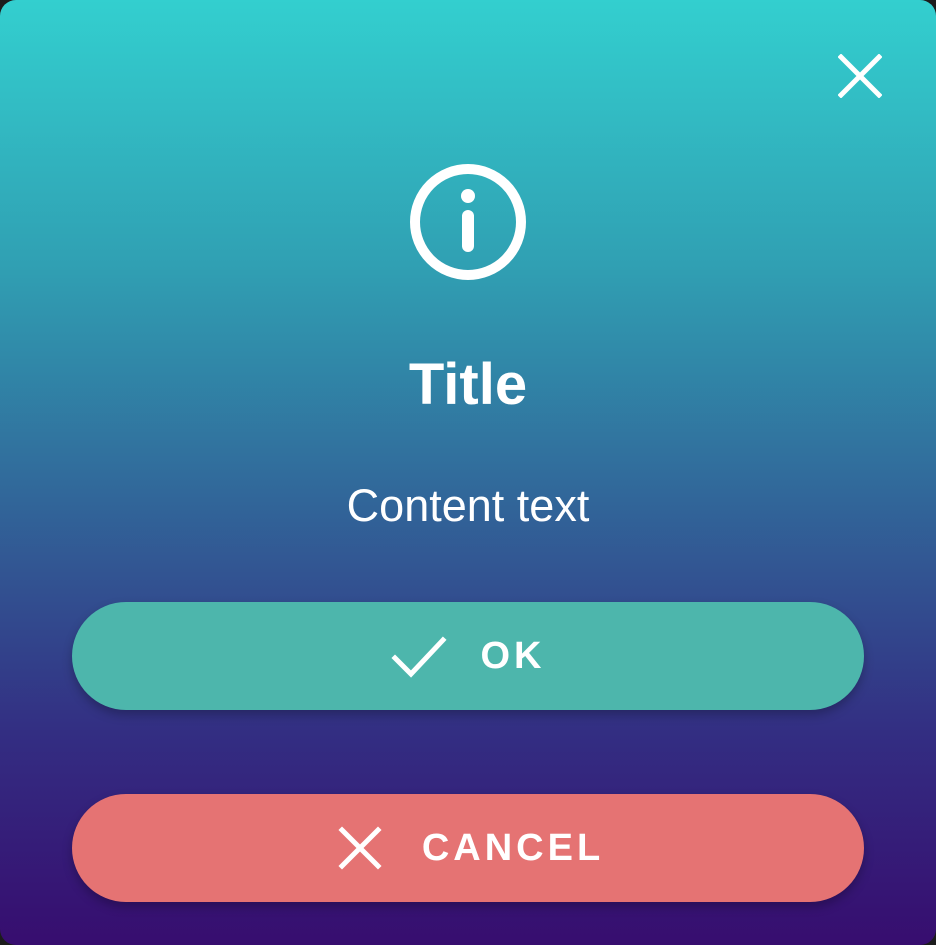  What do you see at coordinates (418, 656) in the screenshot?
I see `check-icon` at bounding box center [418, 656].